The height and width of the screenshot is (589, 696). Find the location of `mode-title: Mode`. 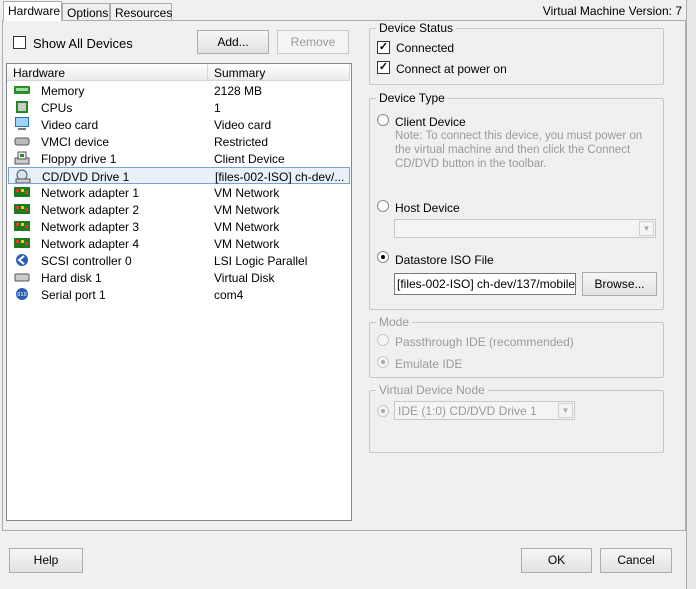

mode-title: Mode is located at coordinates (394, 322).